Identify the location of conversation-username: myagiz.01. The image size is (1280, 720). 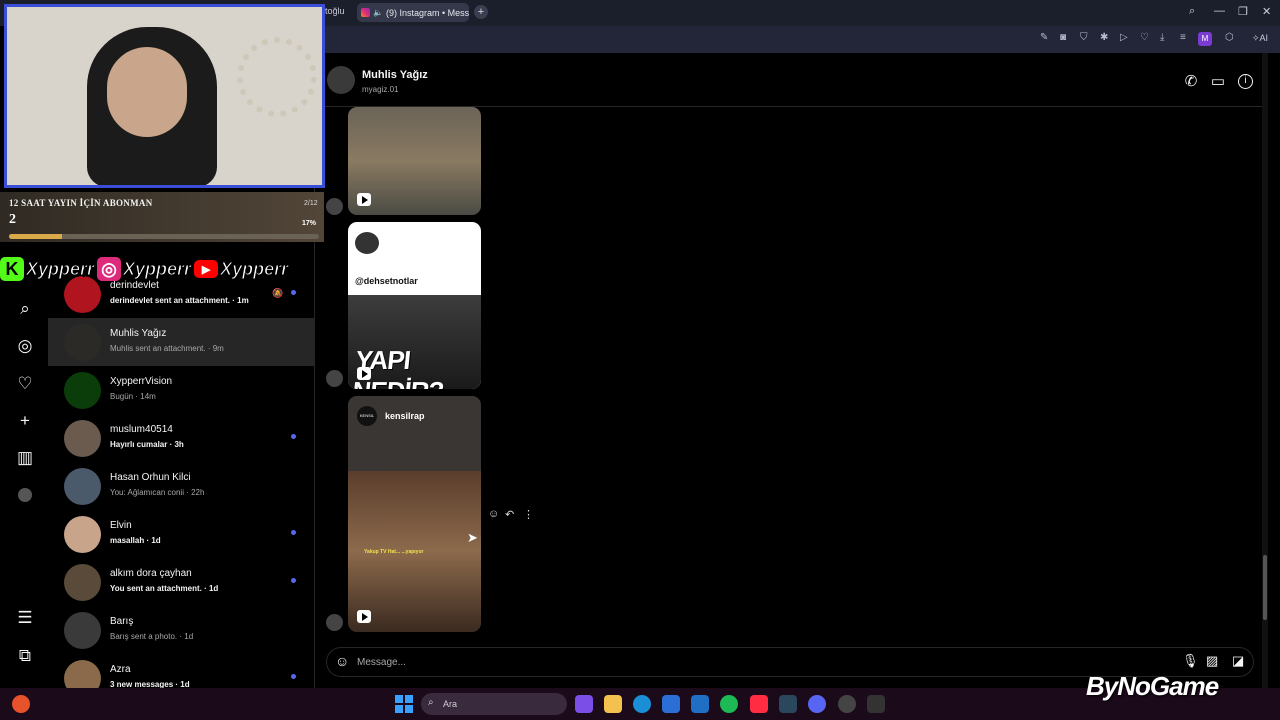
(380, 89).